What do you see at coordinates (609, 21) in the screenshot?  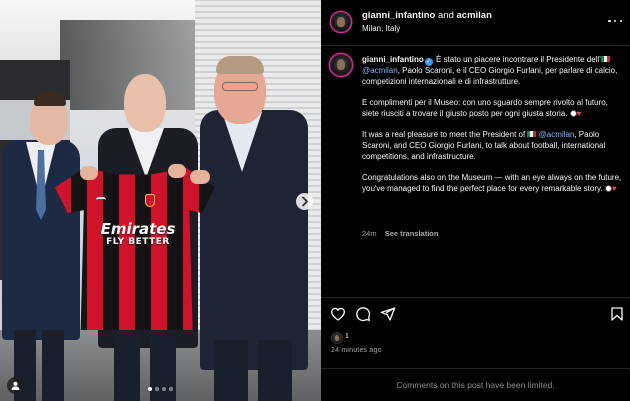 I see `more-options-icon` at bounding box center [609, 21].